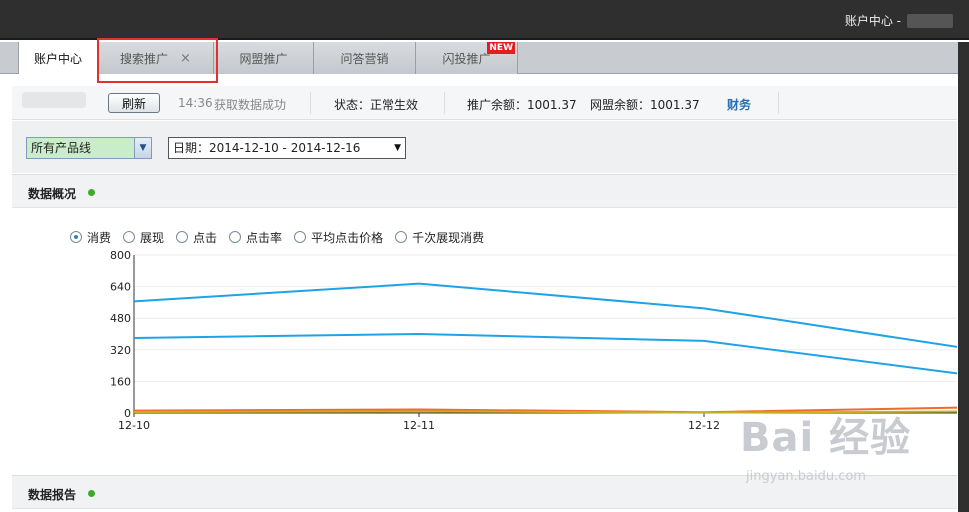 The image size is (969, 512). Describe the element at coordinates (144, 58) in the screenshot. I see `tab-label: 搜索推广` at that location.